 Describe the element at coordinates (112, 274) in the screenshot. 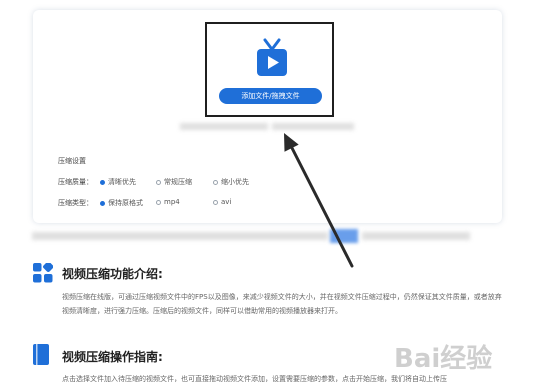

I see `intro-title: 视频压缩功能介绍:` at that location.